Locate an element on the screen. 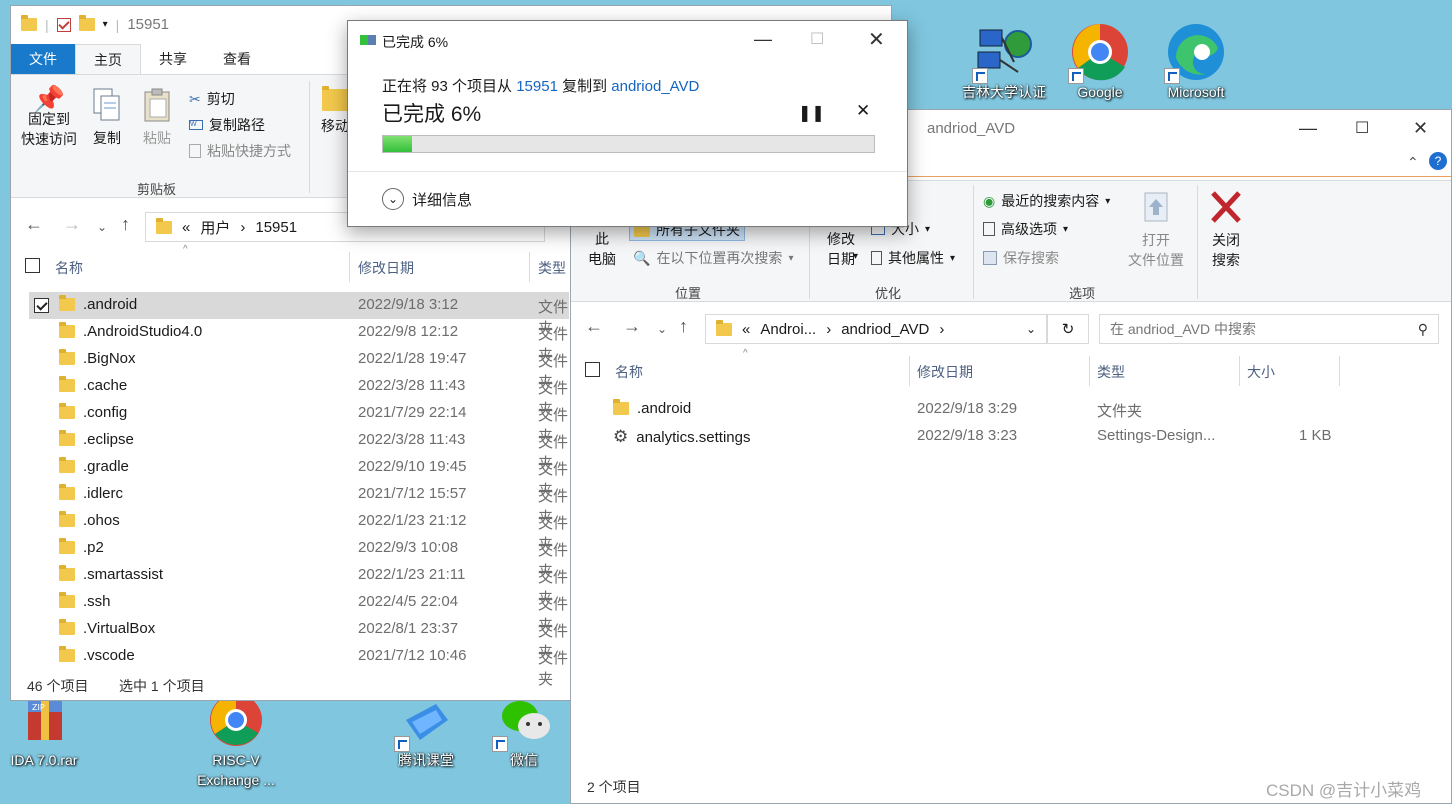  row-checkbox is located at coordinates (41, 305).